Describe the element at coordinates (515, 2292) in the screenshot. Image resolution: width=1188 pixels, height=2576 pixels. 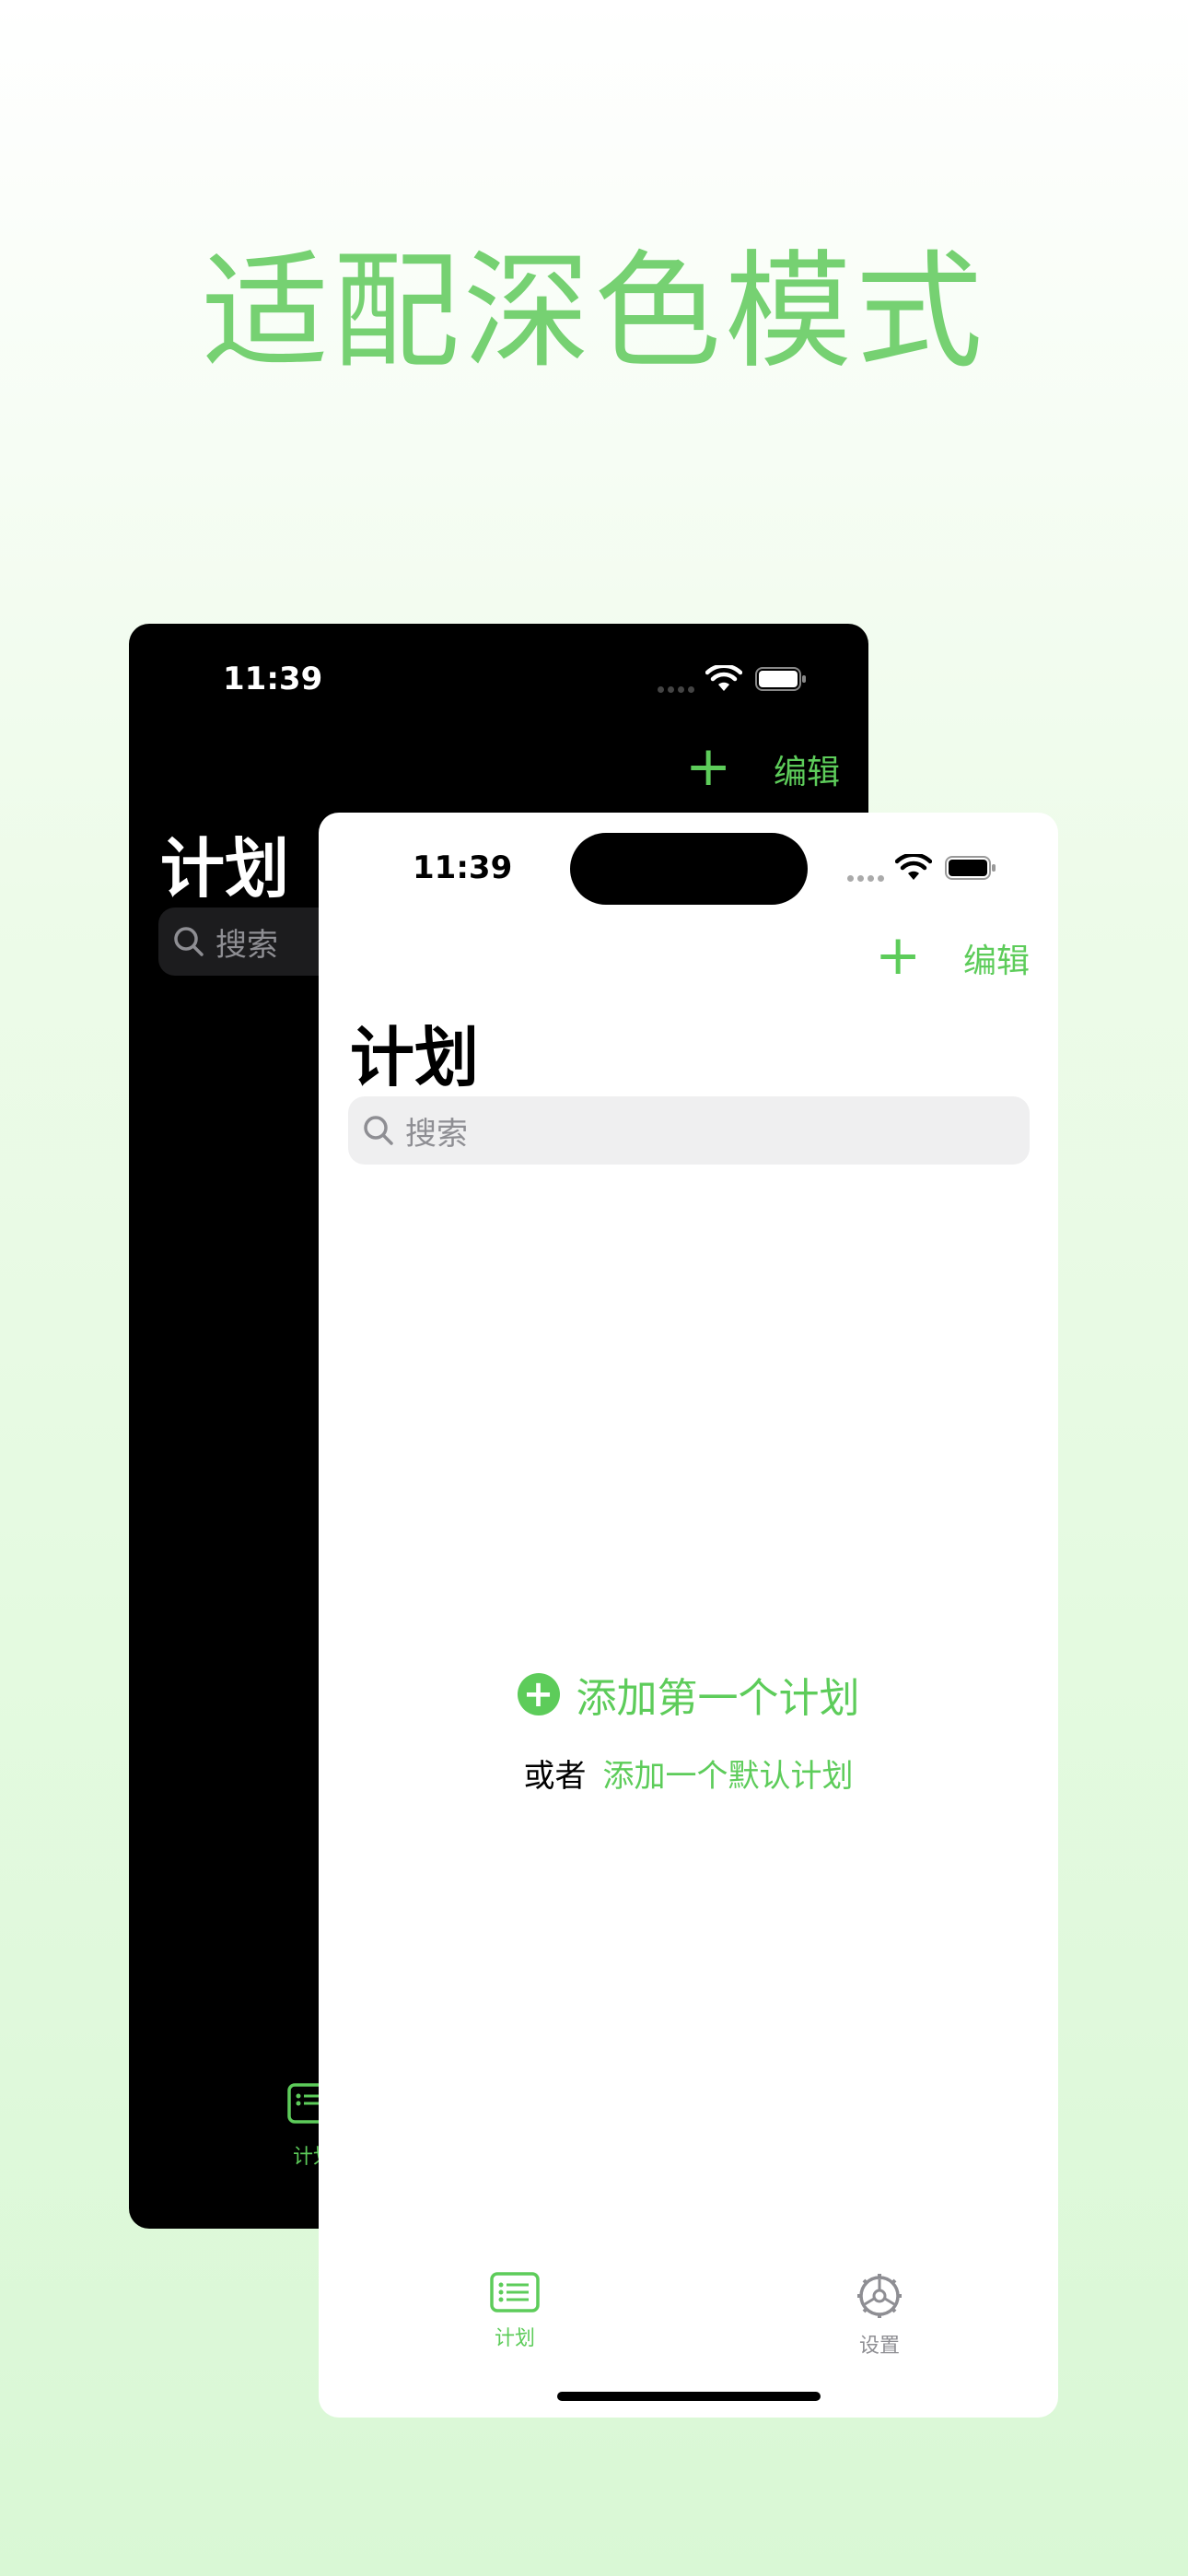
I see `list-icon` at that location.